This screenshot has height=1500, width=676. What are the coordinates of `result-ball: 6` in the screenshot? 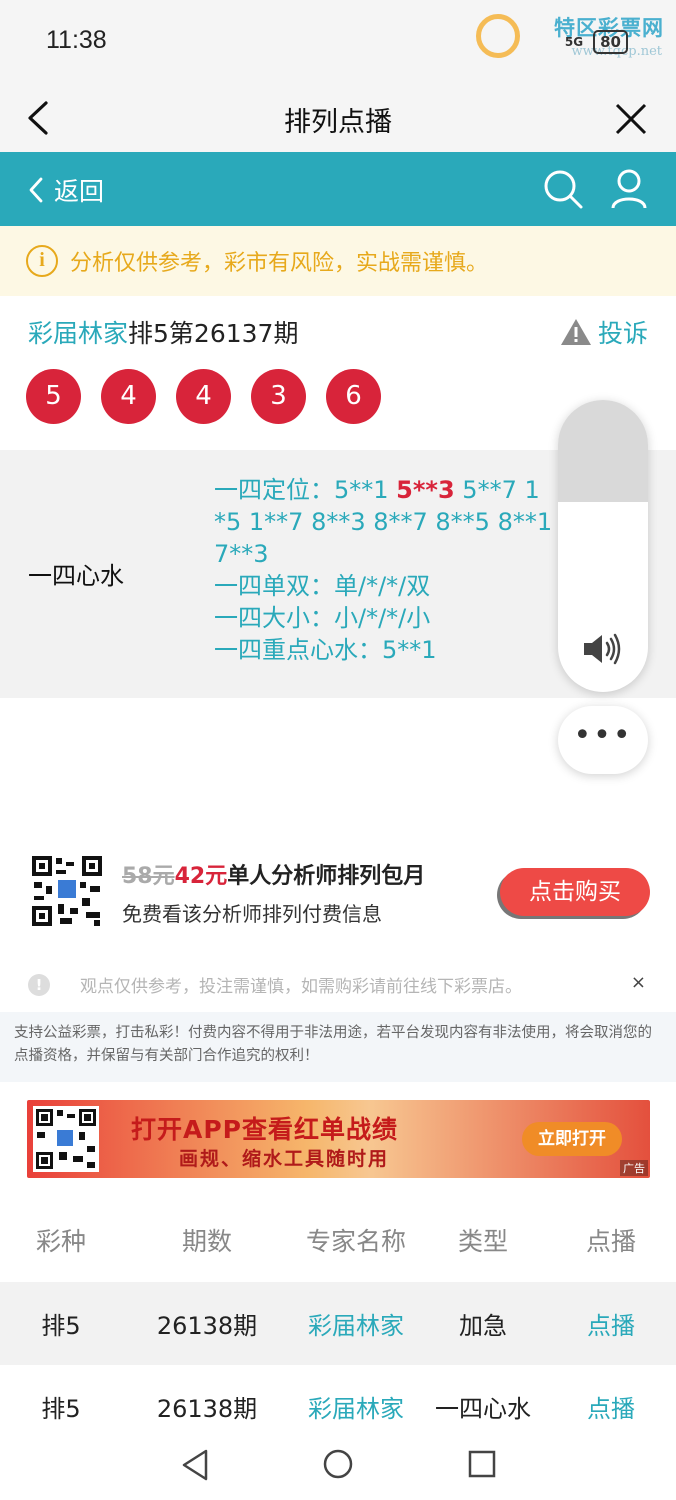 It's located at (353, 396).